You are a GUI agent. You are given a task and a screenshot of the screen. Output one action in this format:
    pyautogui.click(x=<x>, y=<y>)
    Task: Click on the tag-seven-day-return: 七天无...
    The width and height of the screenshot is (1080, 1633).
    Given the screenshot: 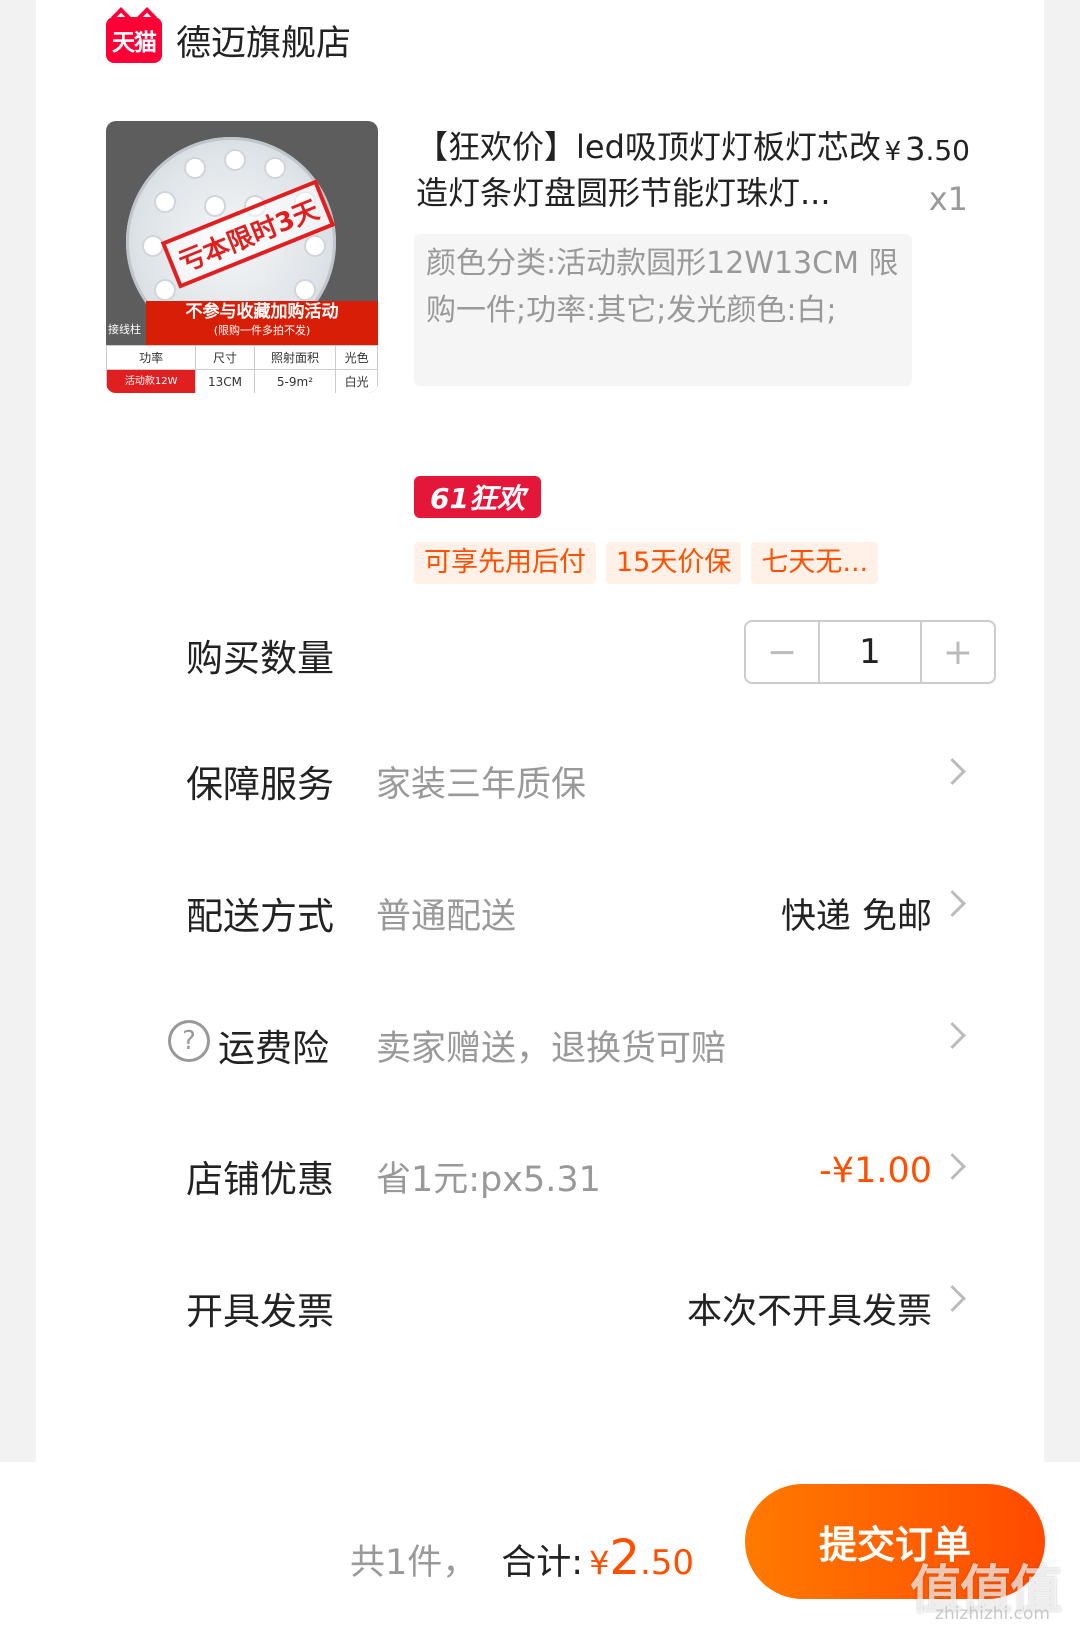 What is the action you would take?
    pyautogui.click(x=815, y=563)
    